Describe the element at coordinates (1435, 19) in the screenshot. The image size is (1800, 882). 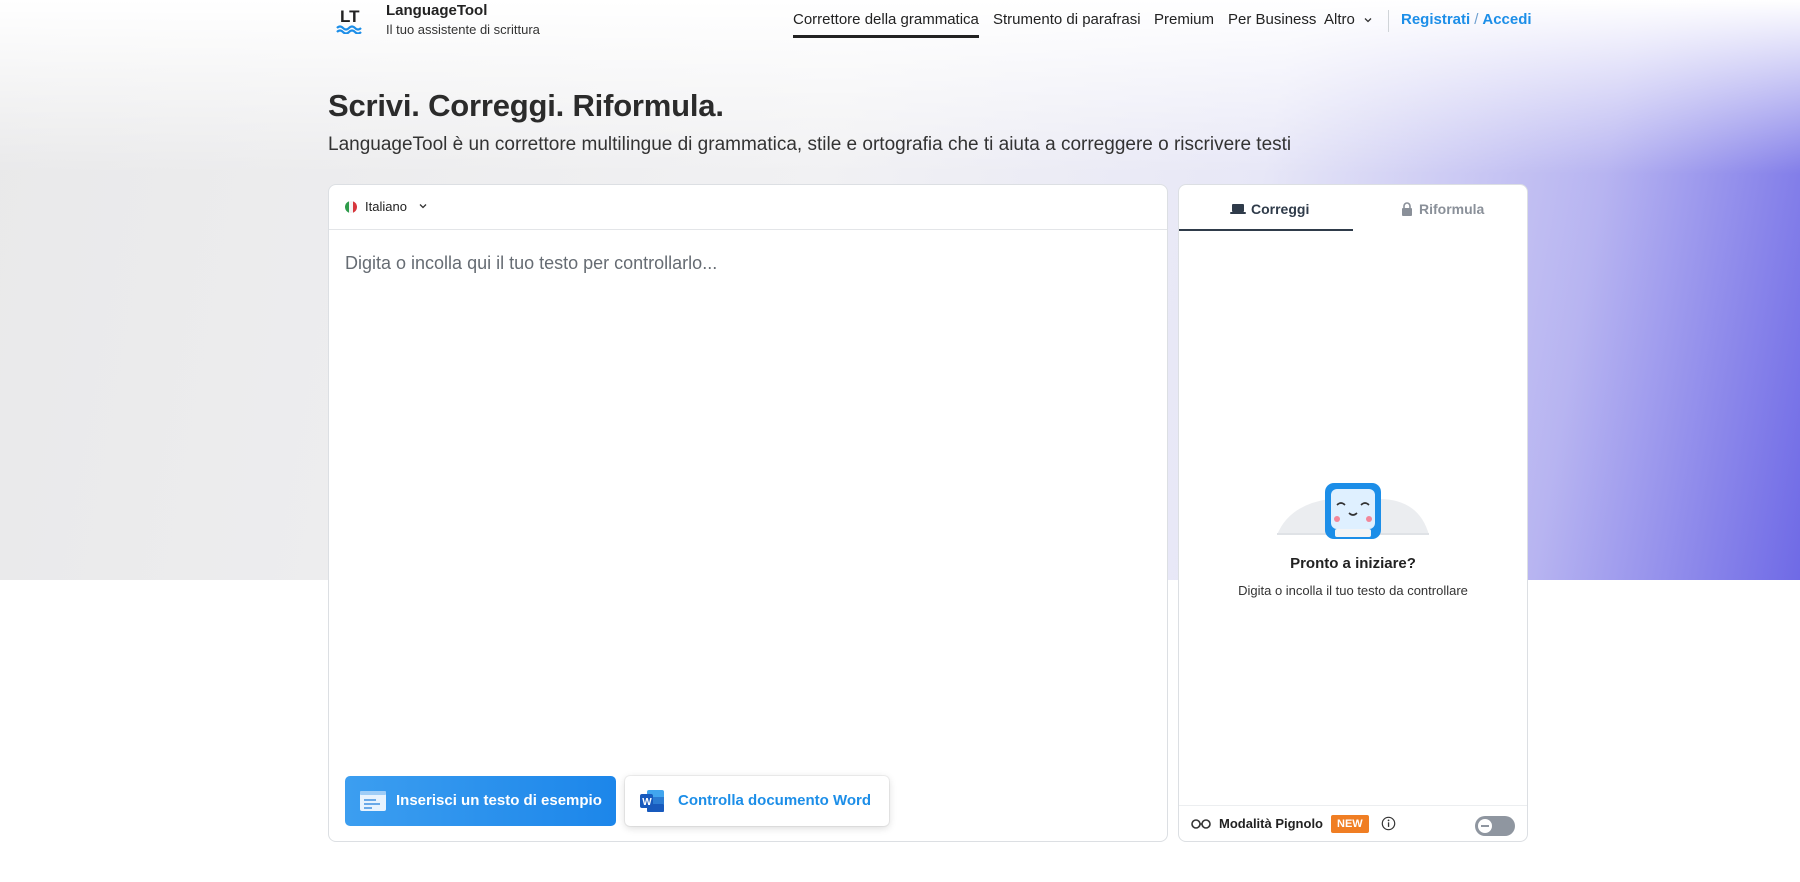
I see `signup-link: Registrati` at that location.